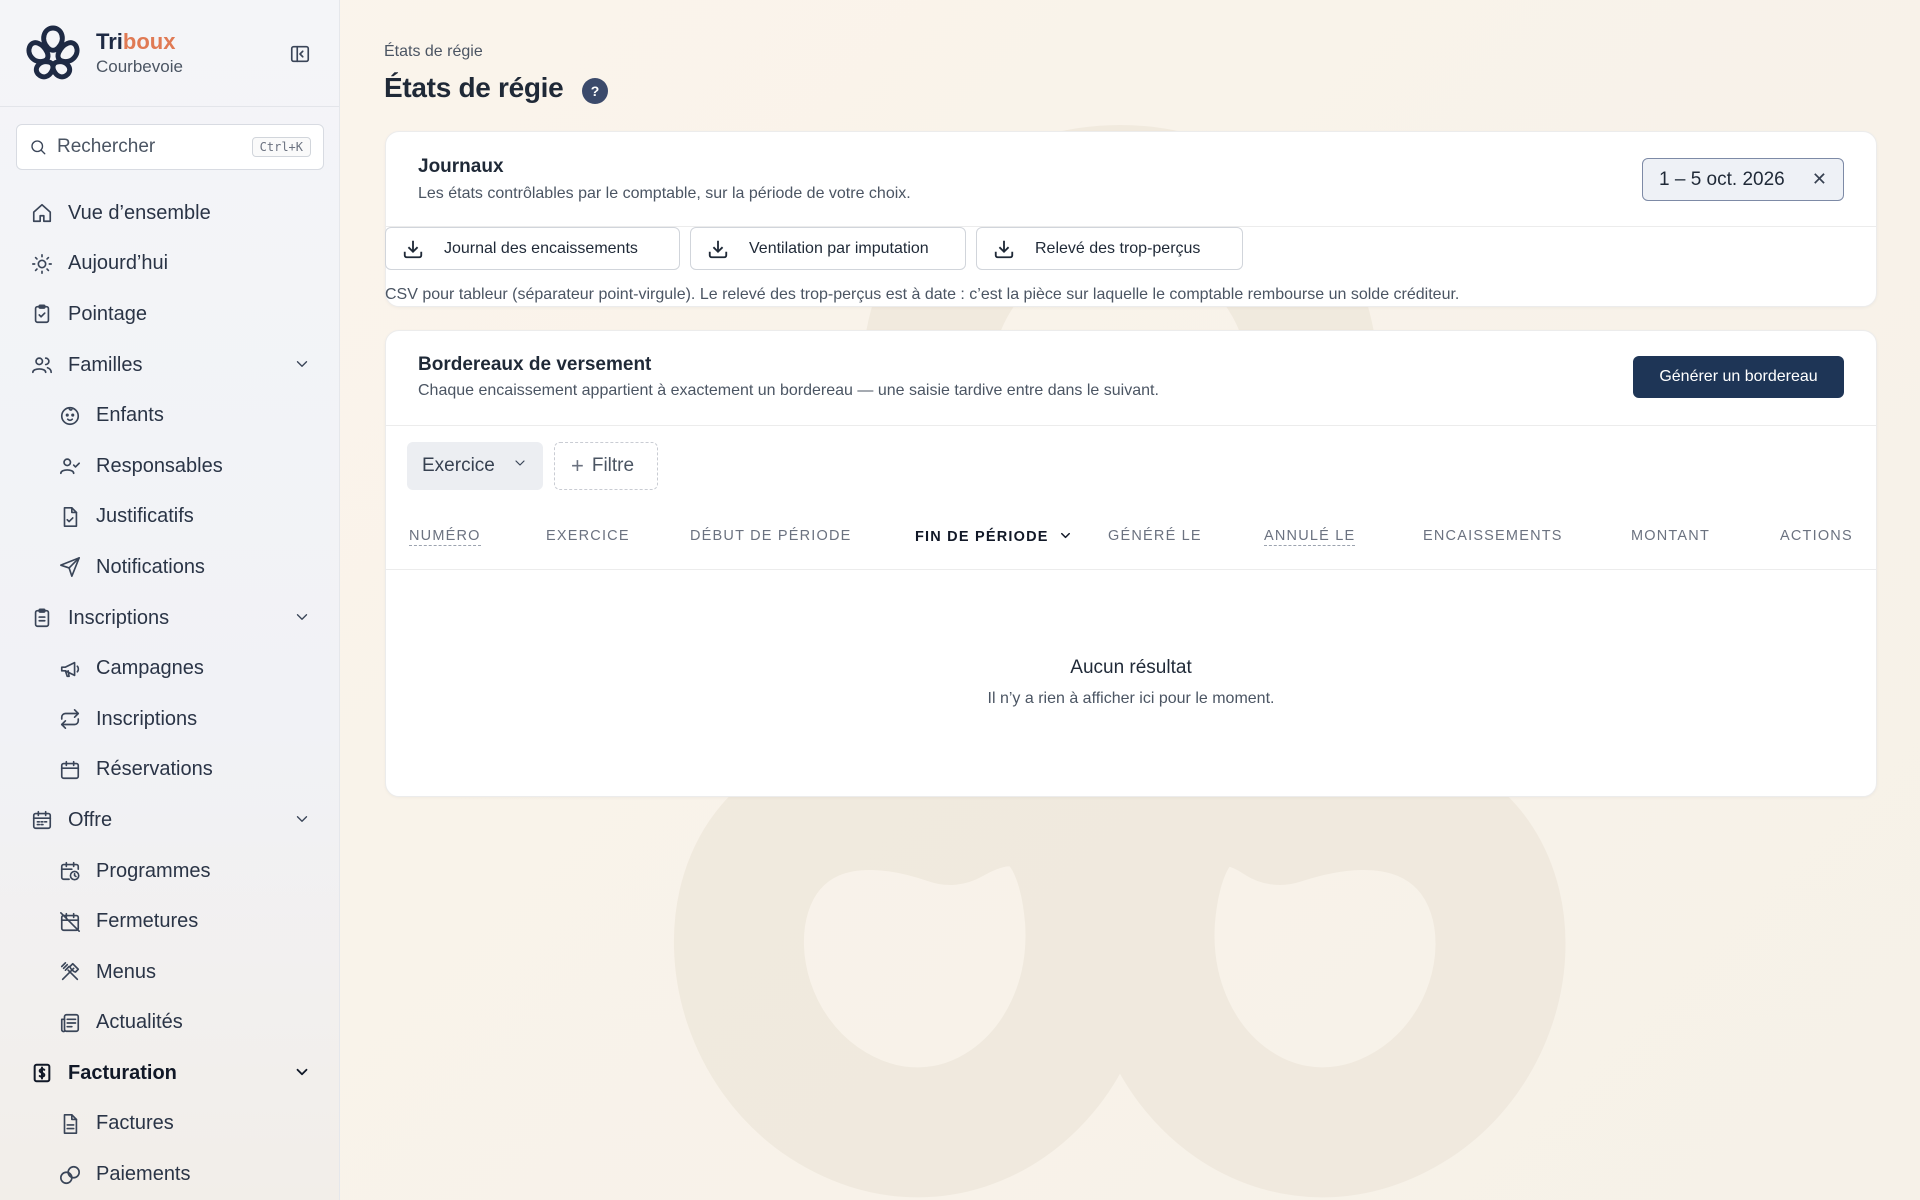 The height and width of the screenshot is (1200, 1920). Describe the element at coordinates (445, 537) in the screenshot. I see `column-header-numero: Numéro` at that location.